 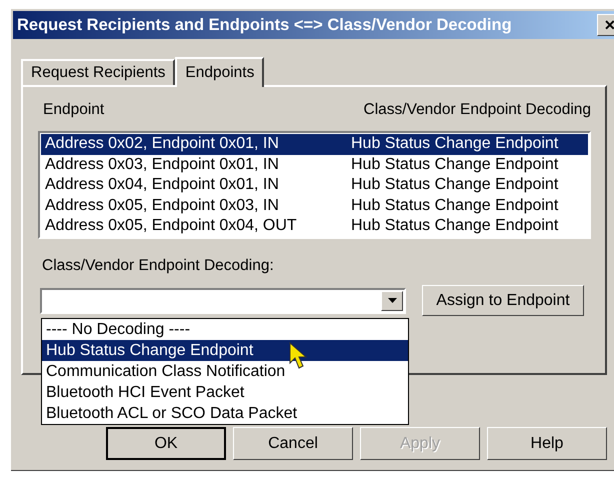 I want to click on endpoint-text: Address 0x04, Endpoint 0x01, IN, so click(x=162, y=185).